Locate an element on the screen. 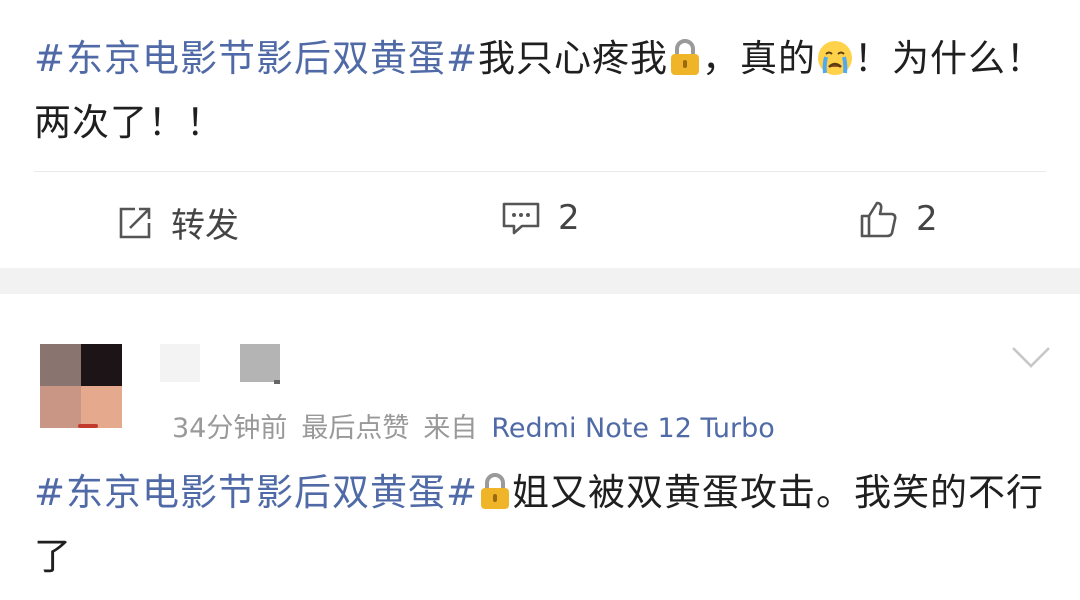 Image resolution: width=1080 pixels, height=600 pixels. like-count: 2 is located at coordinates (927, 219).